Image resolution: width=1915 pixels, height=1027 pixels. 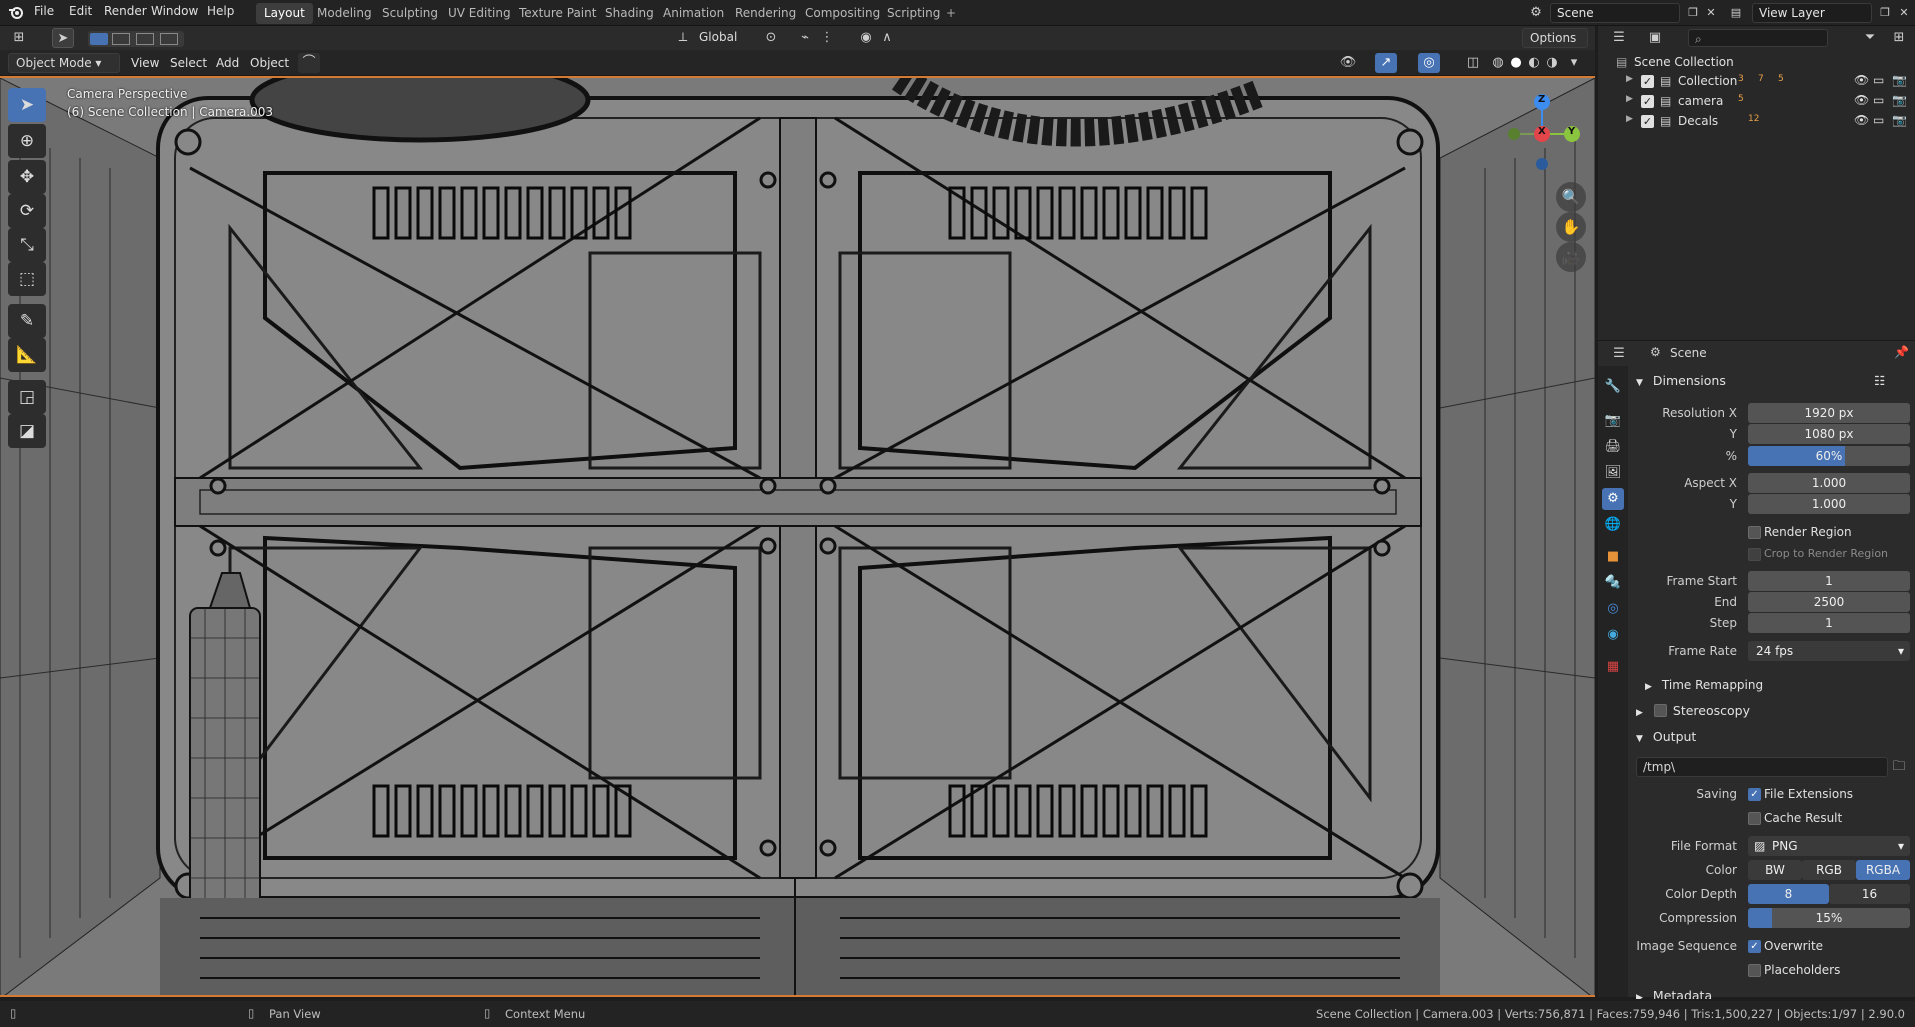 I want to click on exclude-checkbox: ✓, so click(x=1647, y=81).